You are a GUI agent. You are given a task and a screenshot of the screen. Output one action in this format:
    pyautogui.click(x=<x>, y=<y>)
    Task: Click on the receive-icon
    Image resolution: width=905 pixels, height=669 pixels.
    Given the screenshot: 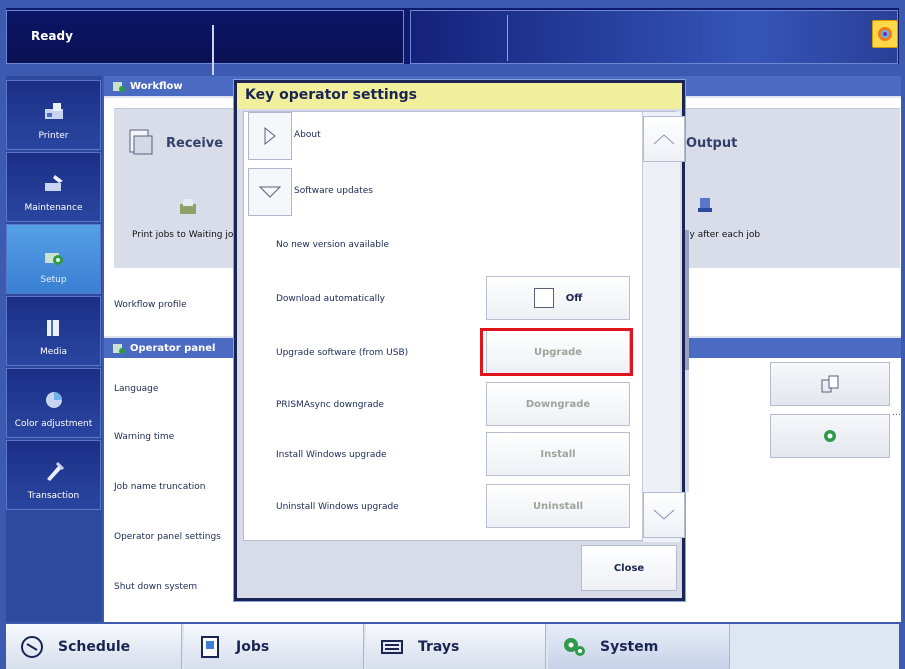 What is the action you would take?
    pyautogui.click(x=141, y=142)
    